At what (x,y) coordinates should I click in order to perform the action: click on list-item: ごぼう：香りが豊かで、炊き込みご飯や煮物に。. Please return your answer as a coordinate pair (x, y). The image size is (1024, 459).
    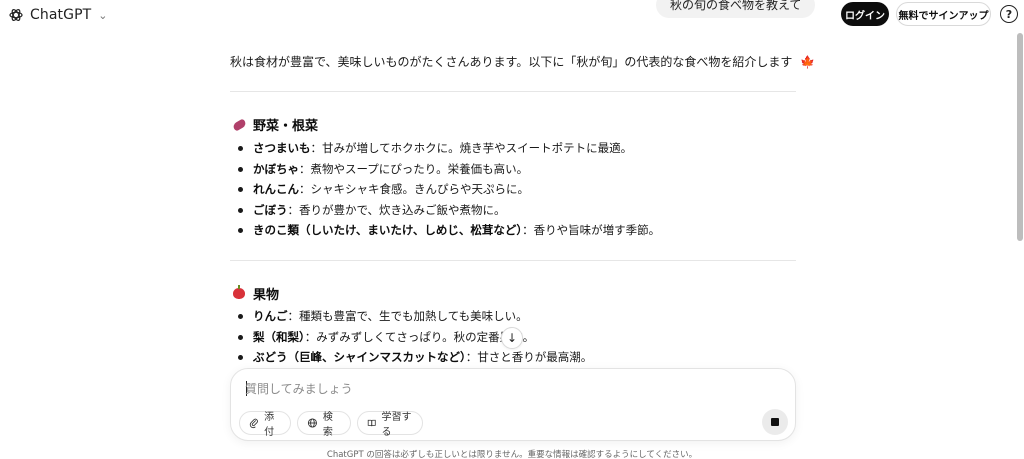
    Looking at the image, I should click on (513, 213).